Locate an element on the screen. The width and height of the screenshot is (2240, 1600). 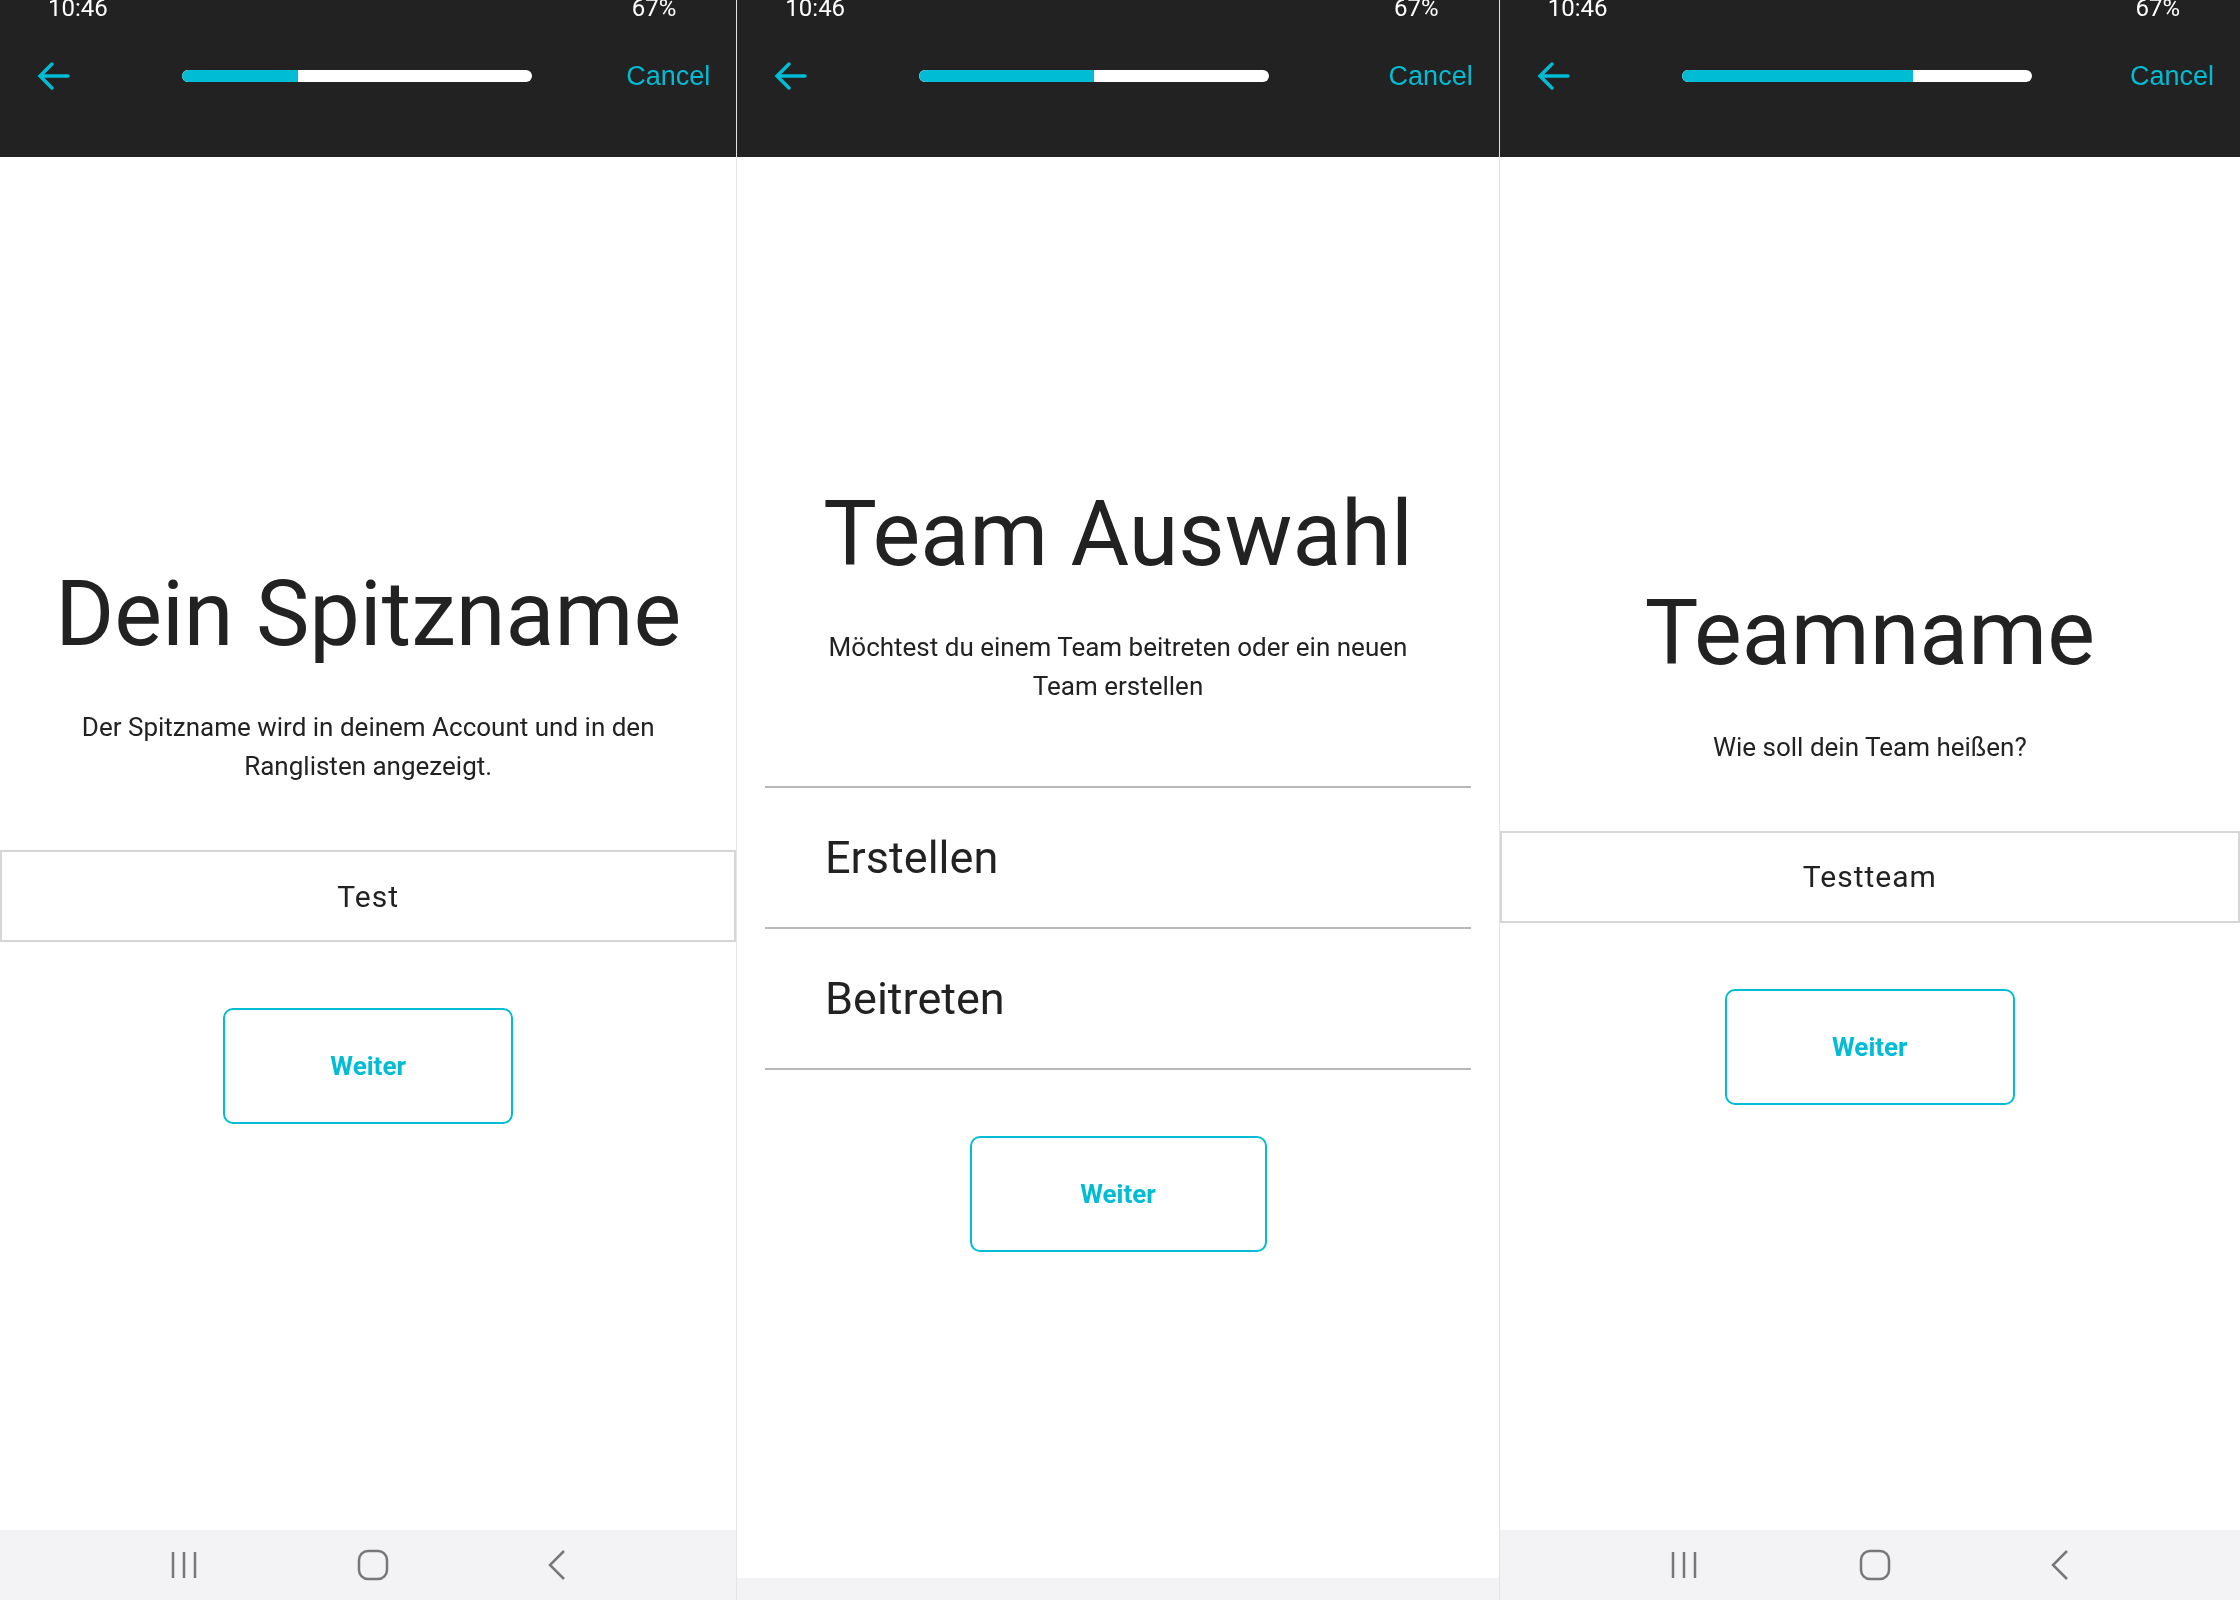
description-text: Der Spitzname wird in deinem Account und in den Ranglisten angezeigt. is located at coordinates (368, 747).